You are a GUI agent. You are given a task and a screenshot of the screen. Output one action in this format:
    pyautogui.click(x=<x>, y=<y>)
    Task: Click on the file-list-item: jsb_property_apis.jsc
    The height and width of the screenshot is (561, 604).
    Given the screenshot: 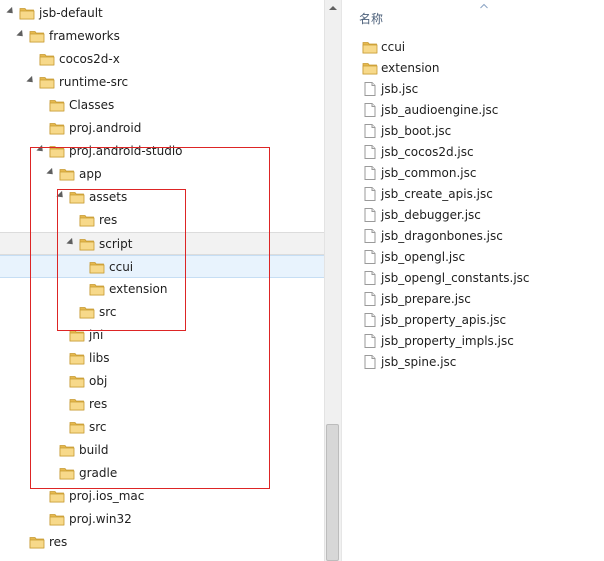 What is the action you would take?
    pyautogui.click(x=472, y=320)
    